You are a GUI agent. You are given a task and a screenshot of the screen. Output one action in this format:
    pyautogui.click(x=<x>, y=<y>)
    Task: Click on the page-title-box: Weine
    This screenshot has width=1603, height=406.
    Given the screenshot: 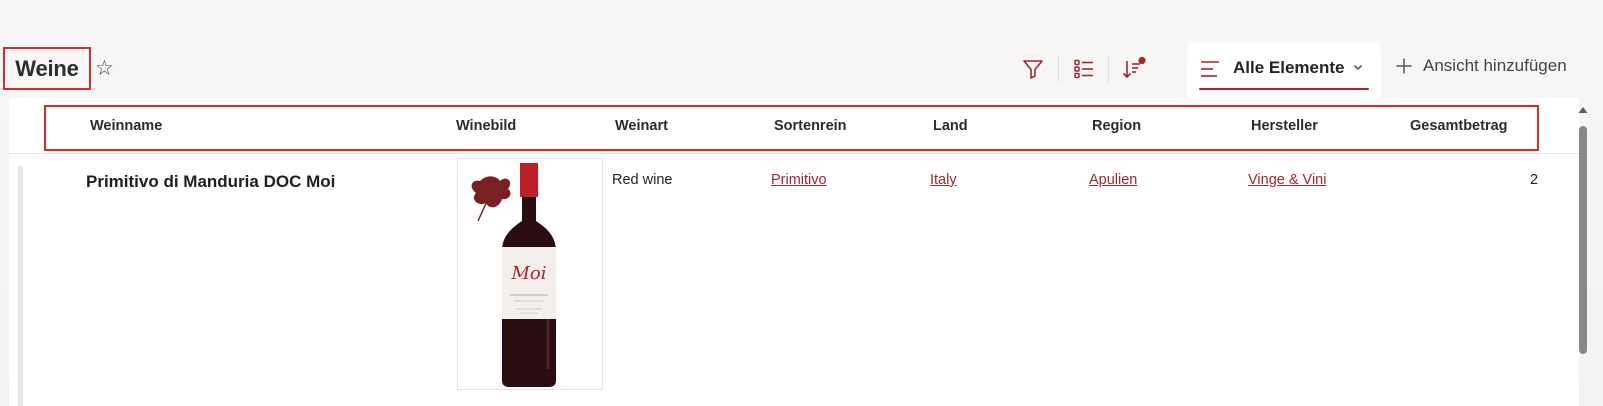 What is the action you would take?
    pyautogui.click(x=47, y=68)
    